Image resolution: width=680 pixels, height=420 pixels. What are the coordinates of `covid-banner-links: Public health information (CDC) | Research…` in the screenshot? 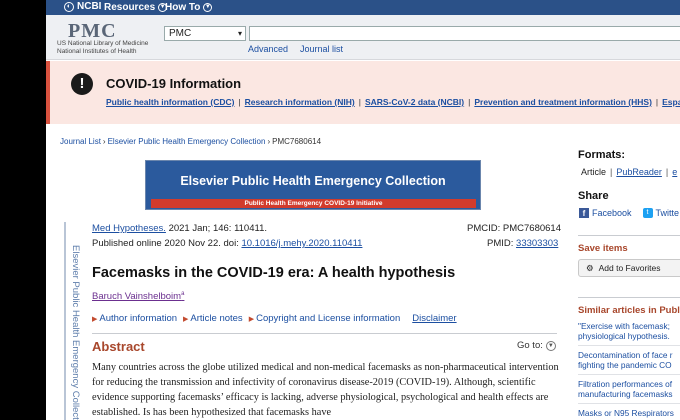 It's located at (393, 102).